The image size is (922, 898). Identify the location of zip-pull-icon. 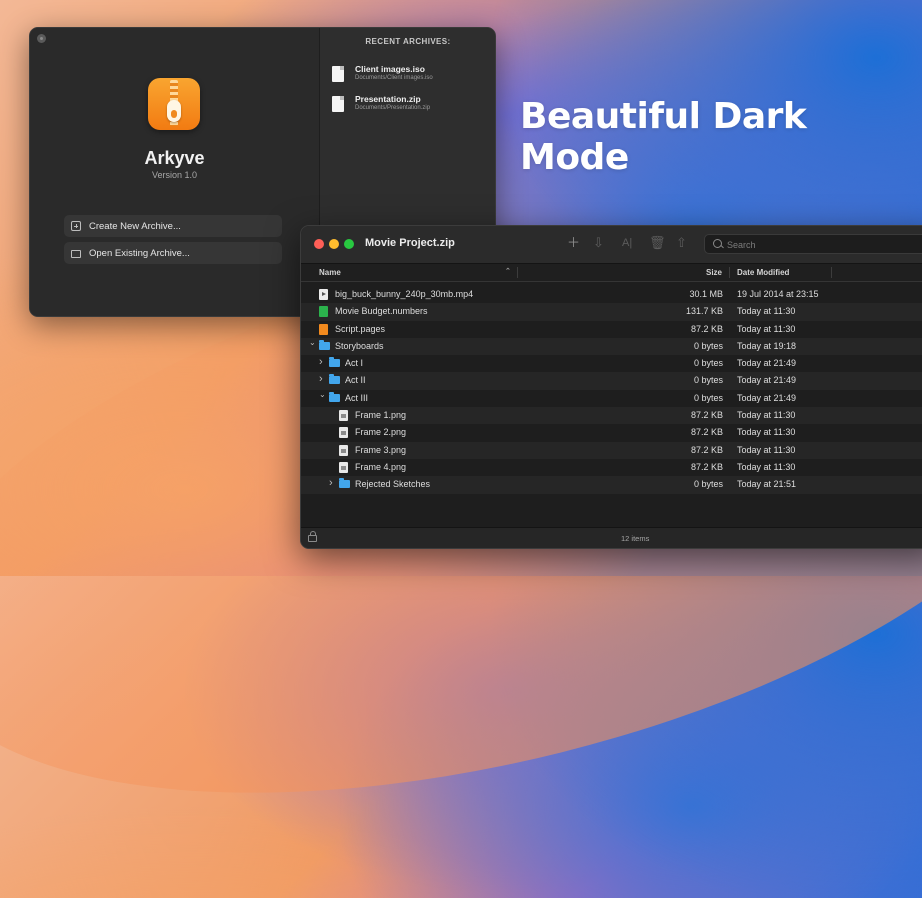
(174, 111).